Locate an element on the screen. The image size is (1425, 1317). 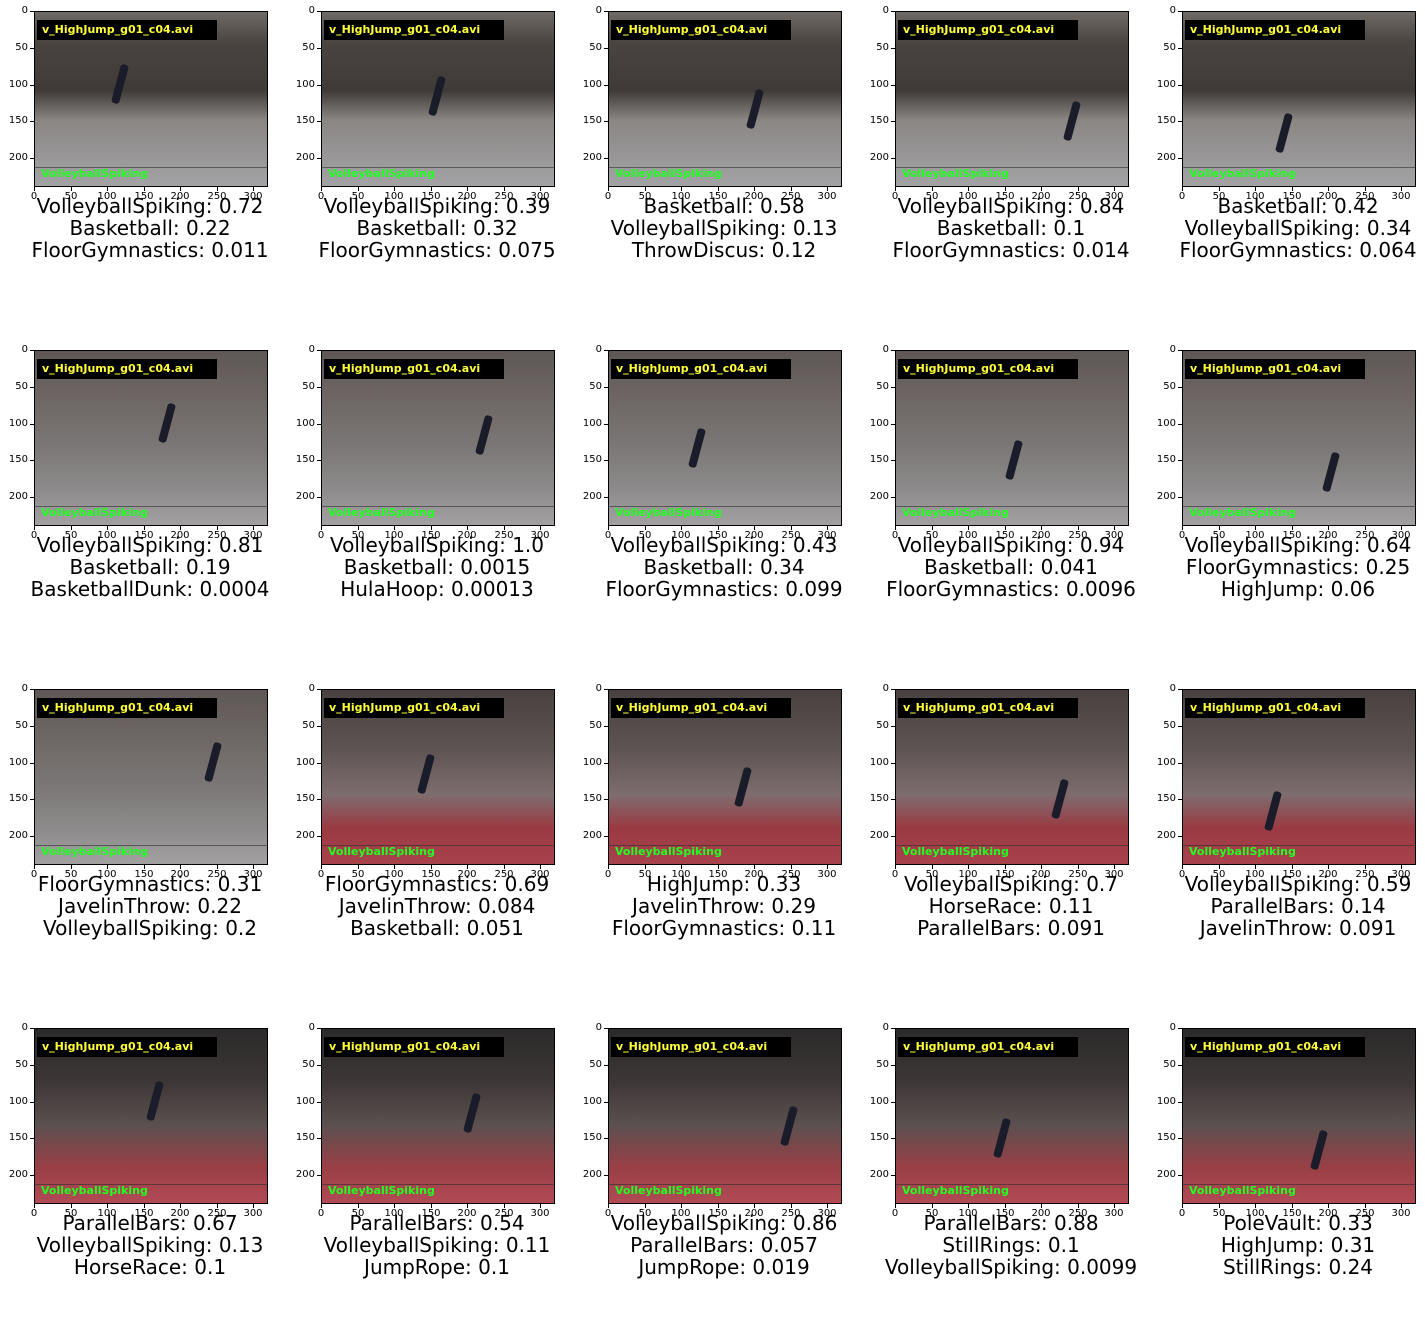
prediction-line: VolleyballSpiking: 0.34 is located at coordinates (1298, 228).